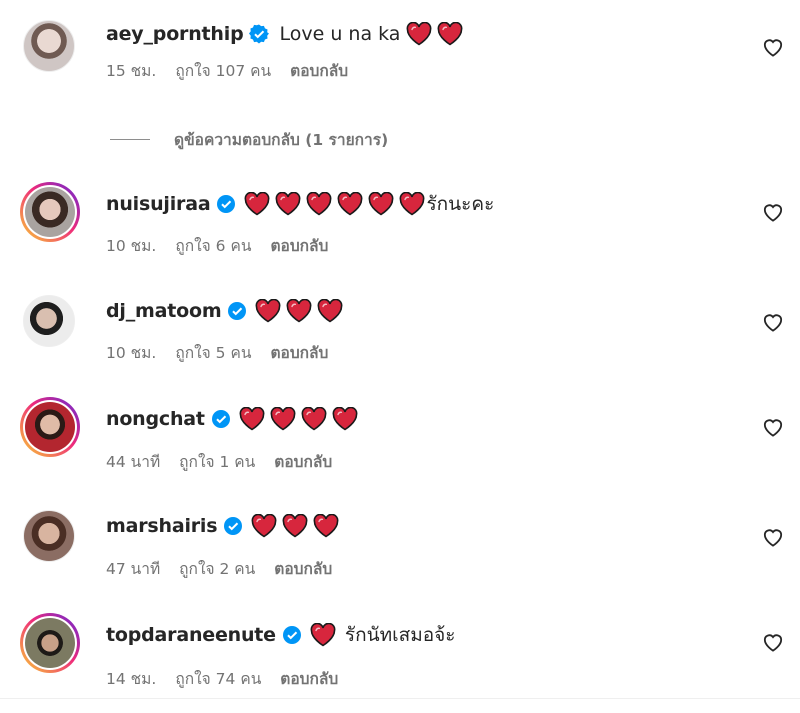 The height and width of the screenshot is (713, 800). I want to click on view-replies-button: ดูข้อความตอบกลับ (1 รายการ), so click(249, 139).